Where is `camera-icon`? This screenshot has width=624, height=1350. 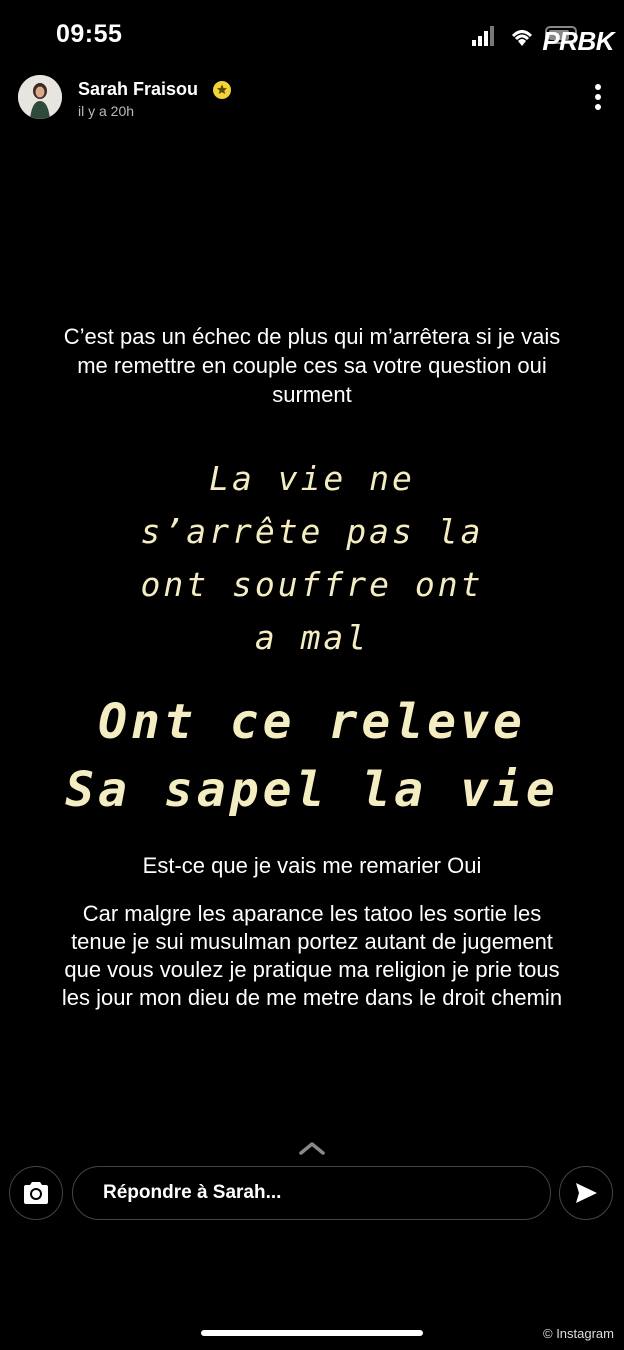 camera-icon is located at coordinates (36, 1193).